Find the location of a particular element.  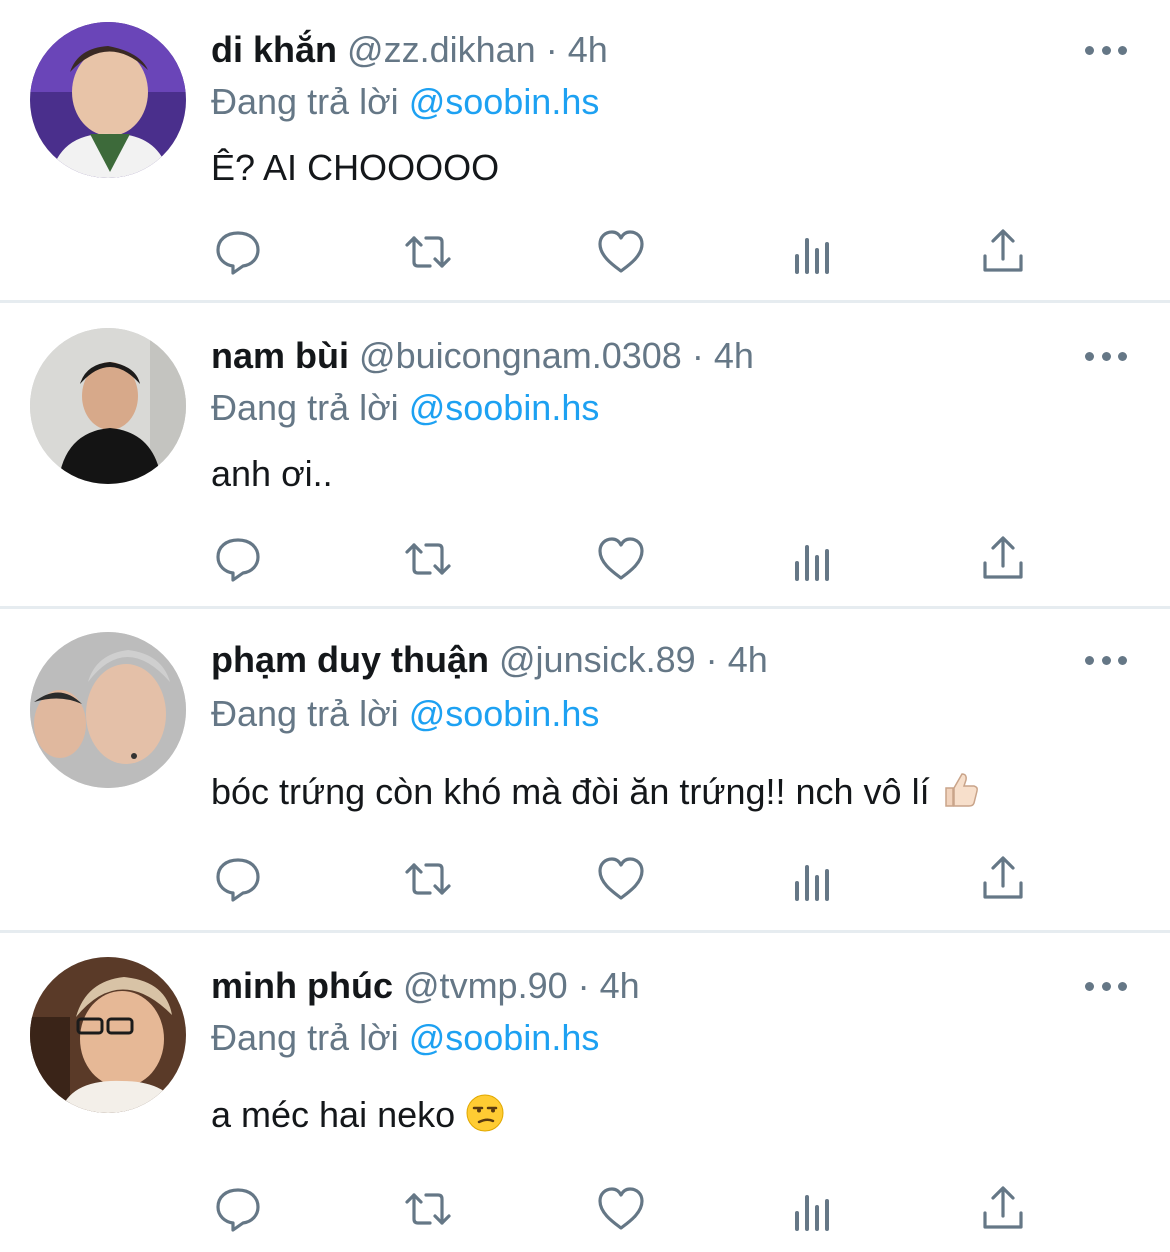

display-name: phạm duy thuận is located at coordinates (350, 659).